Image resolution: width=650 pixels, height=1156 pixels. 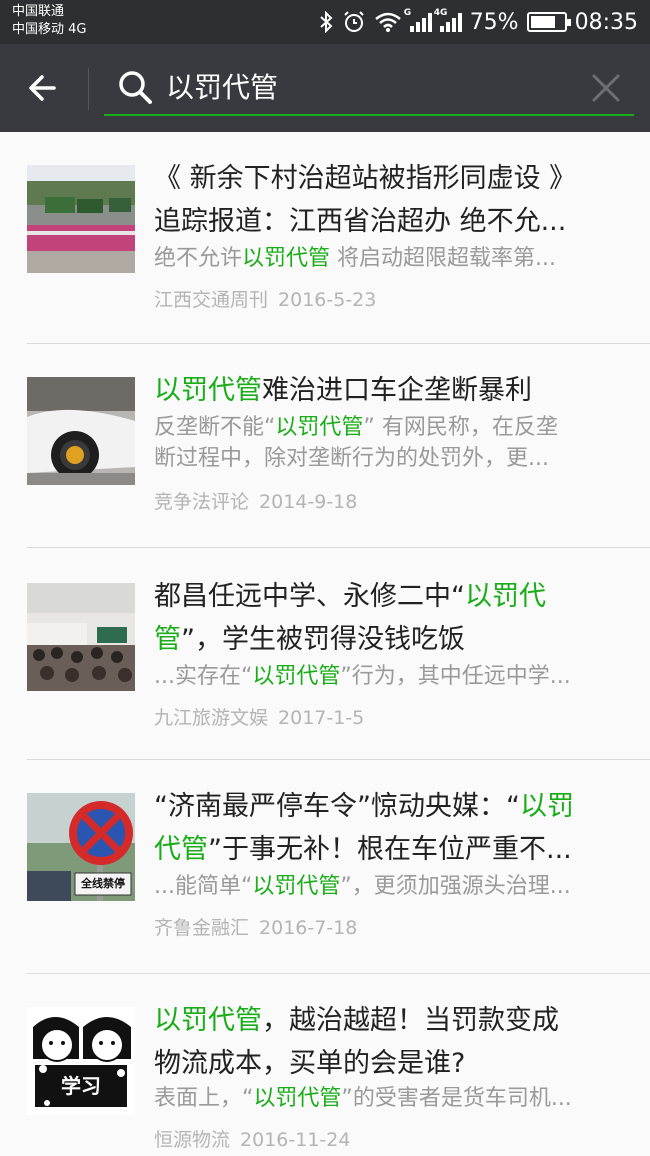 I want to click on title-line: 以罚代管，越治越超！当罚款变成, so click(x=389, y=1020).